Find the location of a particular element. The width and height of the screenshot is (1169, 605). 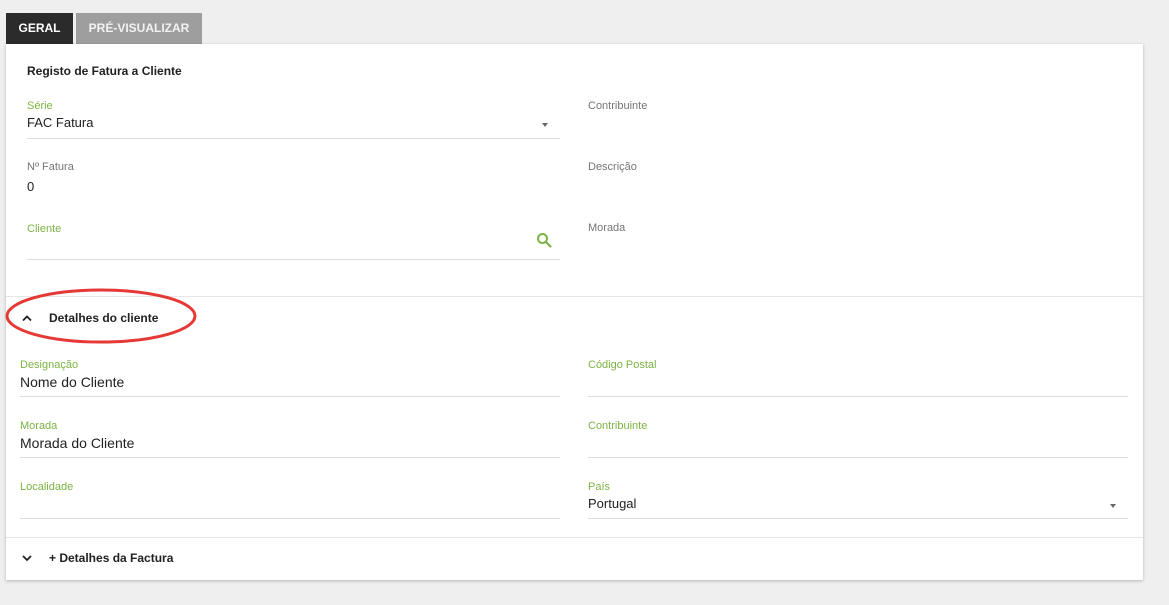

localidade-label: Localidade is located at coordinates (47, 487).